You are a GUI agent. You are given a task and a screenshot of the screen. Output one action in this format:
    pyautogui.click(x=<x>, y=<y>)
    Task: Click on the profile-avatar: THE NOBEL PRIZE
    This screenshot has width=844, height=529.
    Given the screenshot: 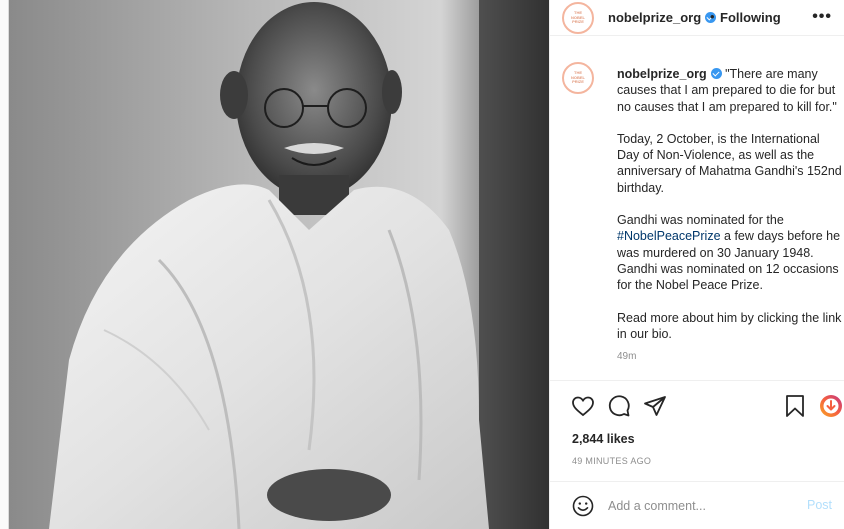 What is the action you would take?
    pyautogui.click(x=578, y=18)
    